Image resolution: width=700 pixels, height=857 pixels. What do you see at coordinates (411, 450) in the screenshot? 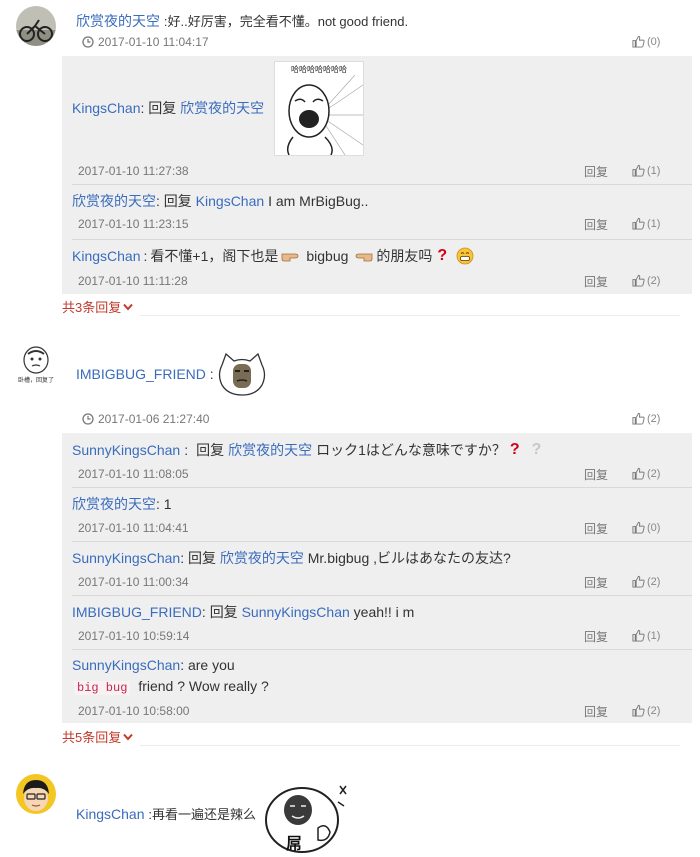
I see `reply-text: ロック1はどんな意味ですか？` at bounding box center [411, 450].